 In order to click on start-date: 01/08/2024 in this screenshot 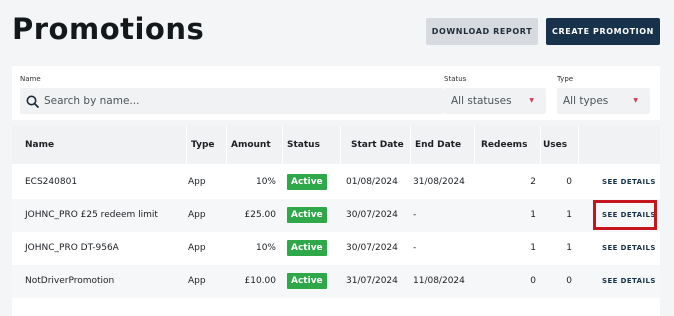, I will do `click(372, 182)`.